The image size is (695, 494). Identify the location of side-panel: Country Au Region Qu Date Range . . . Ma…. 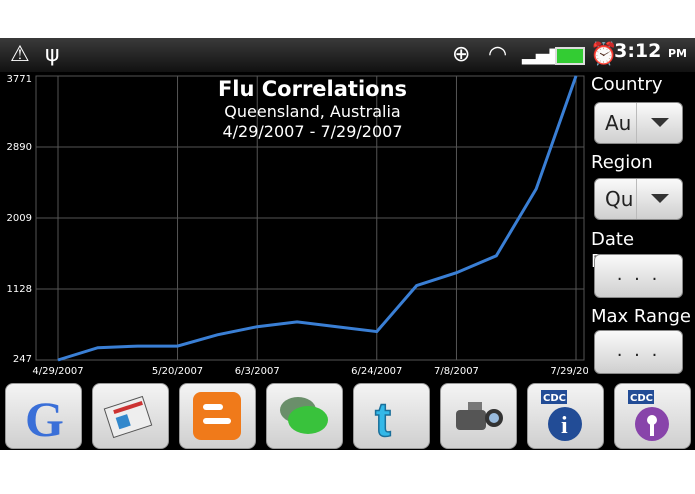
(641, 226).